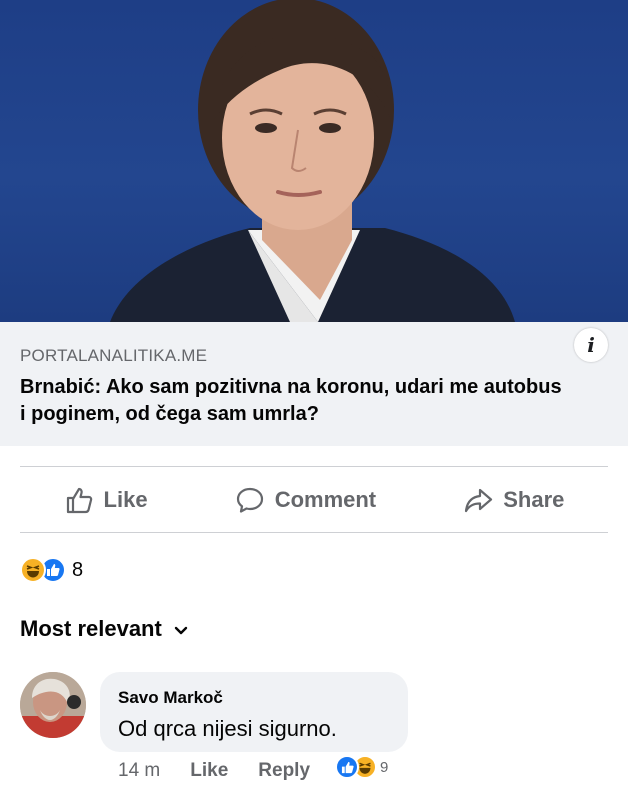 This screenshot has height=800, width=628. I want to click on comment-text: Od qrca nijesi sigurno., so click(227, 728).